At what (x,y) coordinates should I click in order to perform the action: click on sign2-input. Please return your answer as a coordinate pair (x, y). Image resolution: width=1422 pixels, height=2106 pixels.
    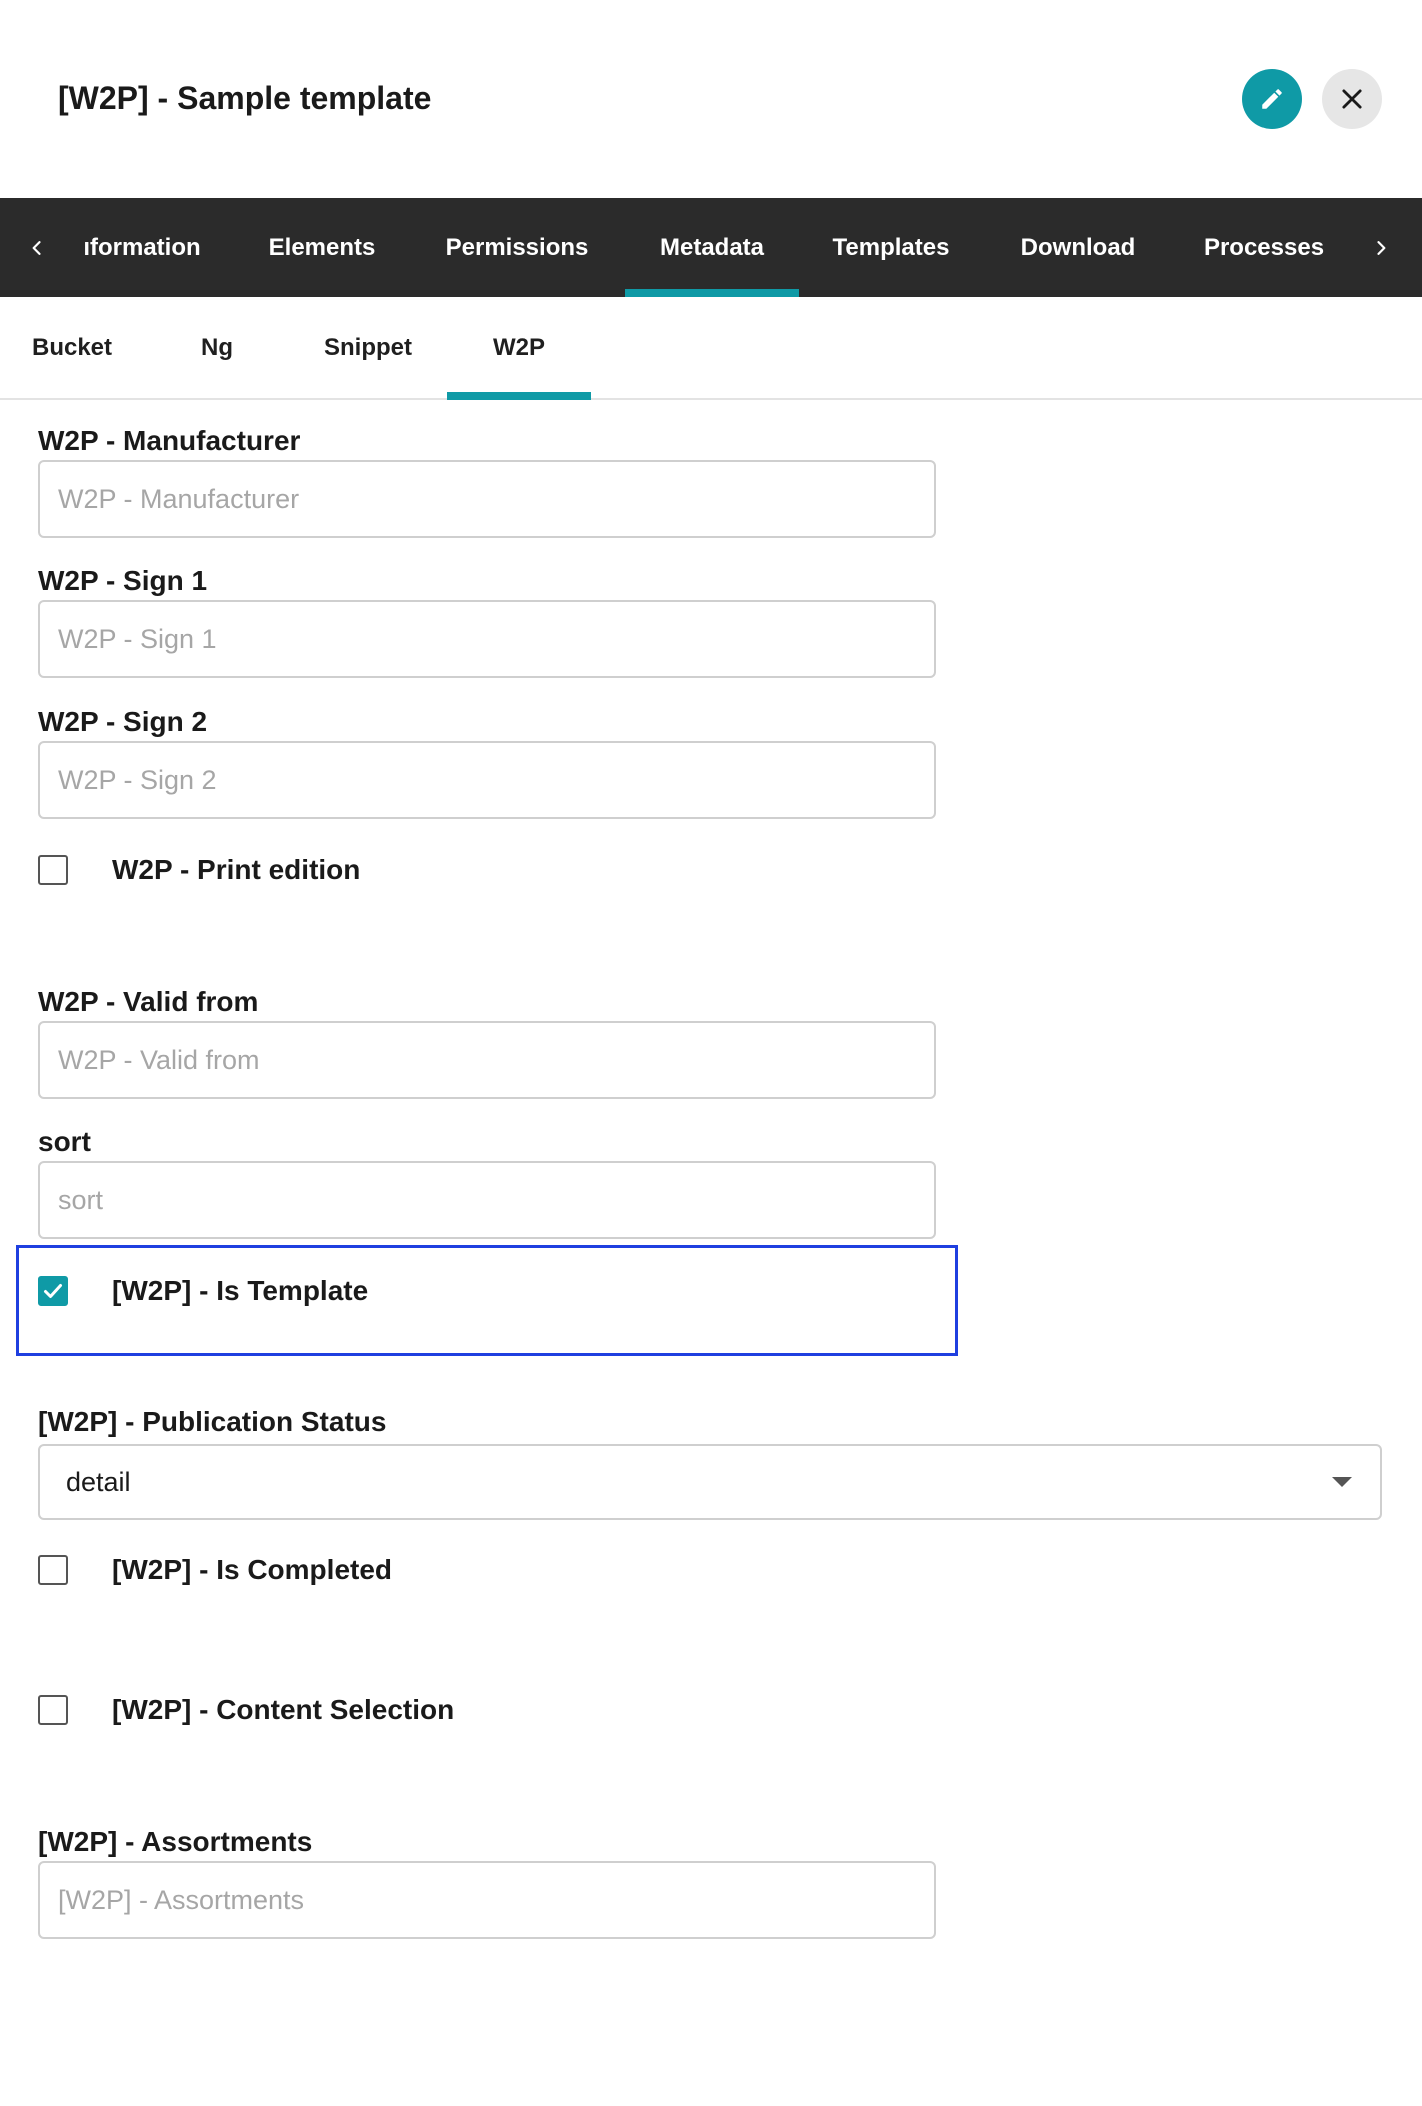
    Looking at the image, I should click on (487, 780).